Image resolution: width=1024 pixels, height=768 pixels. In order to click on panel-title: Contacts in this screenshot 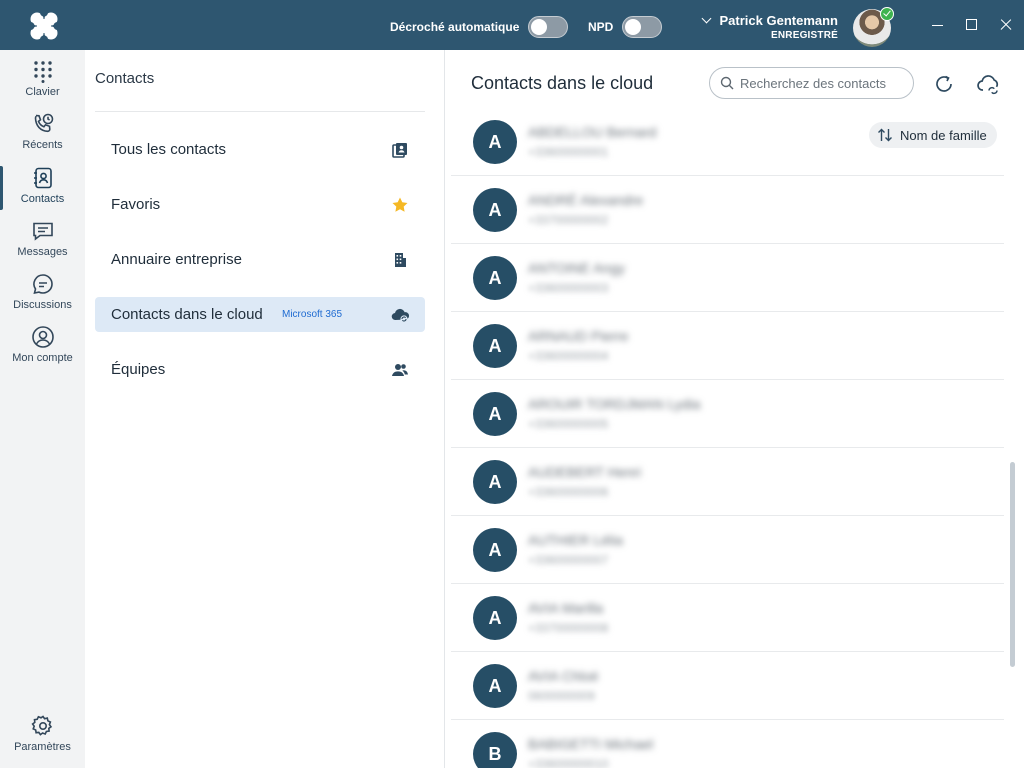, I will do `click(125, 78)`.